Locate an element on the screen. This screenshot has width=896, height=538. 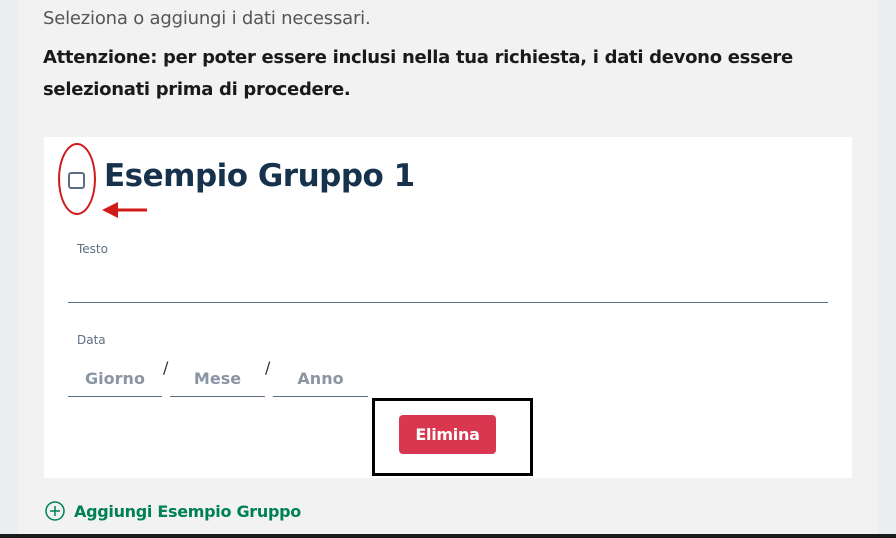
day-placeholder: Giorno is located at coordinates (115, 378).